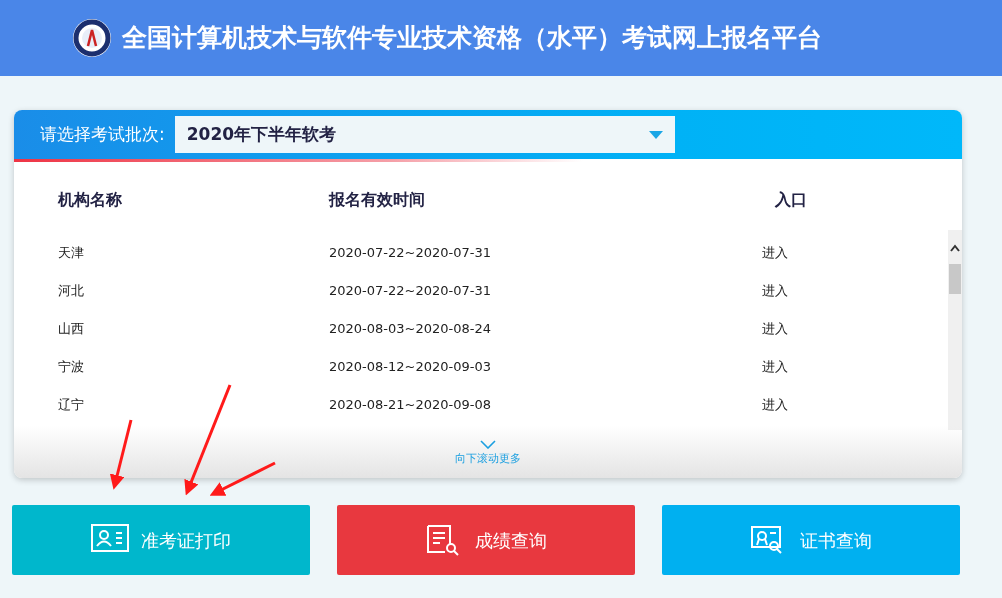  What do you see at coordinates (71, 291) in the screenshot?
I see `org-name: 河北` at bounding box center [71, 291].